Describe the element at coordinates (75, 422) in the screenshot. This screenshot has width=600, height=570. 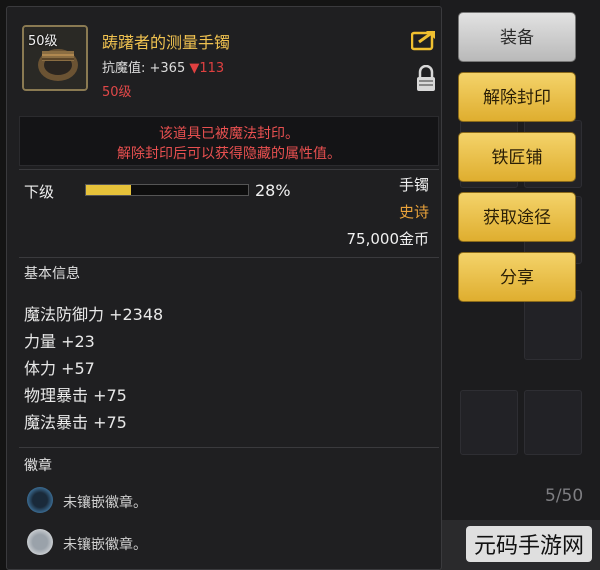
I see `attr-magic-crit: 魔法暴击 +75` at that location.